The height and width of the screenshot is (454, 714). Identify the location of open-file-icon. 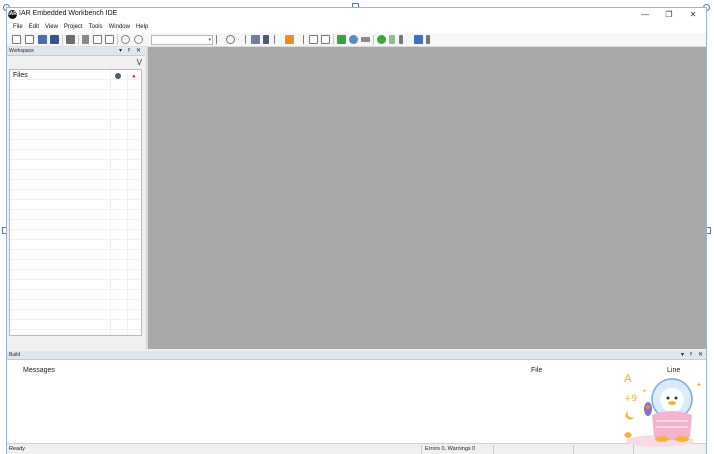
(29, 39).